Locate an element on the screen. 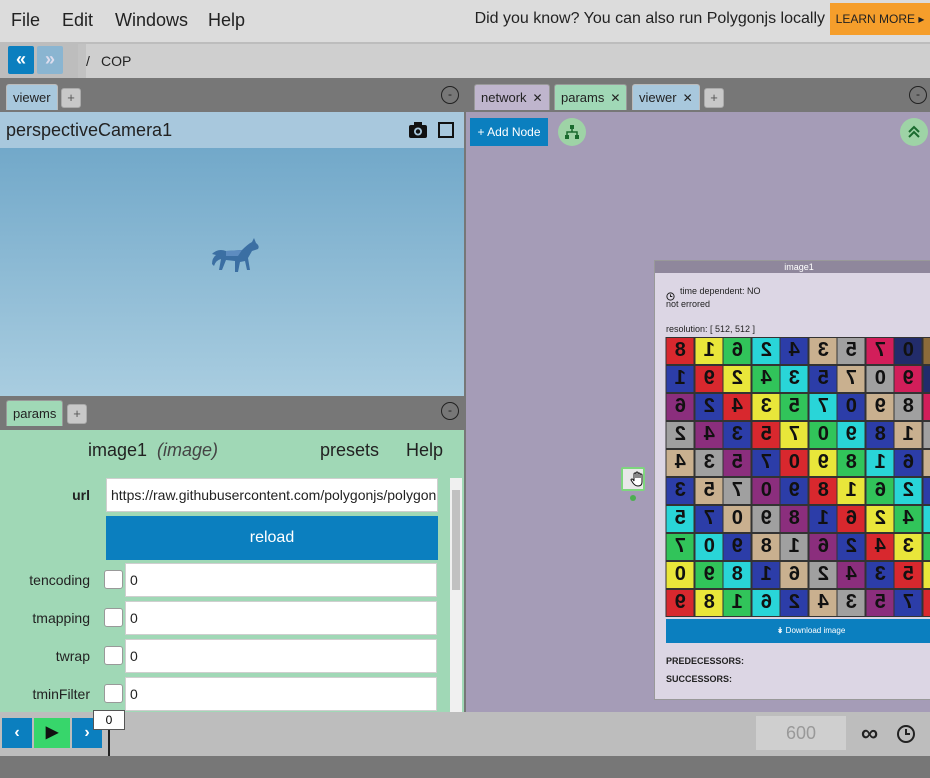  menu-help: Help is located at coordinates (226, 20).